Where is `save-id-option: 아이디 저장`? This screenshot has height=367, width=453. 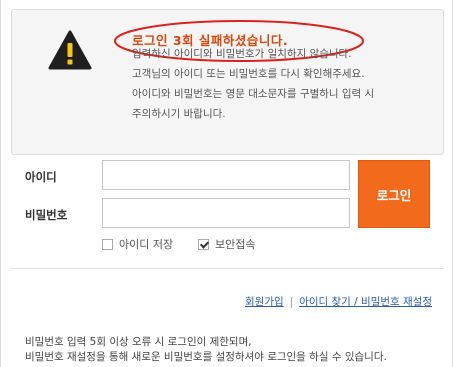
save-id-option: 아이디 저장 is located at coordinates (137, 244).